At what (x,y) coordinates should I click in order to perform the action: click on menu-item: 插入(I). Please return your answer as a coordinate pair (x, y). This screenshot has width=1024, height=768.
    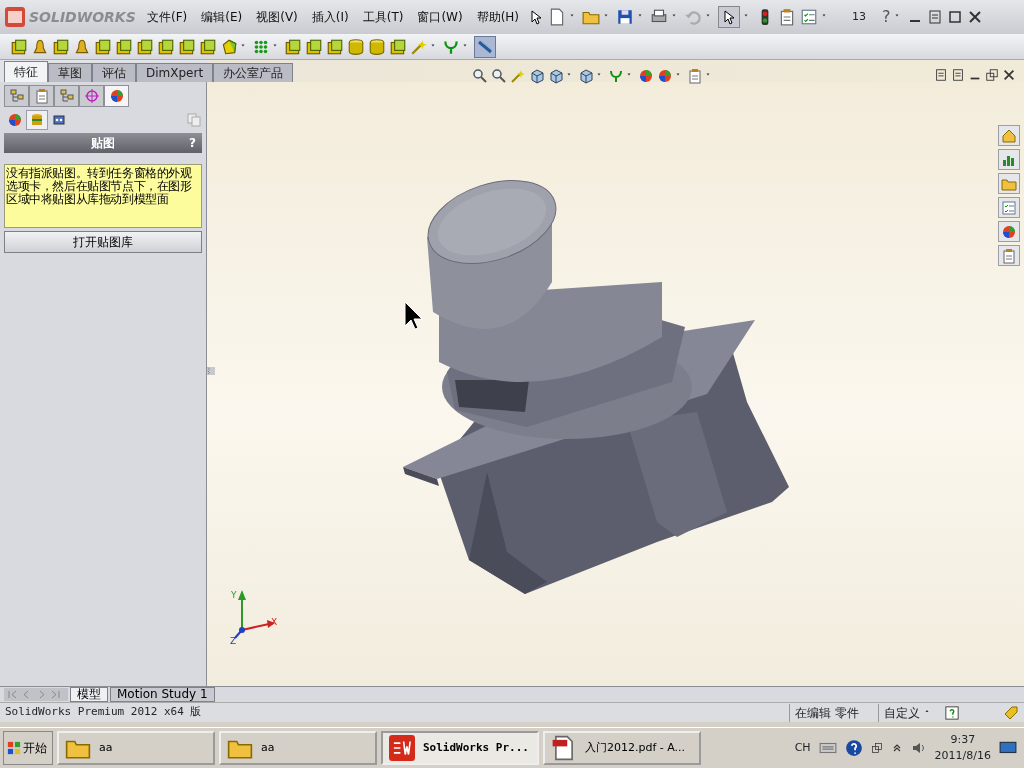
    Looking at the image, I should click on (330, 17).